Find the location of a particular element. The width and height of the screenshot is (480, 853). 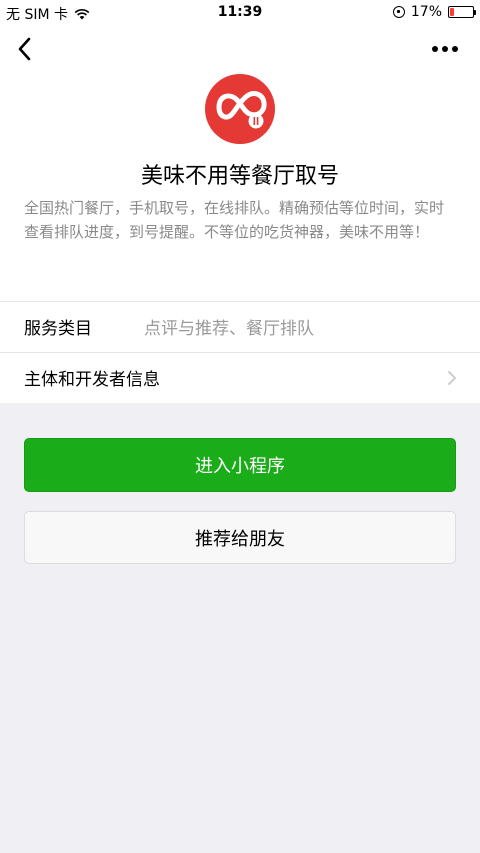

battery-level-fill is located at coordinates (452, 12).